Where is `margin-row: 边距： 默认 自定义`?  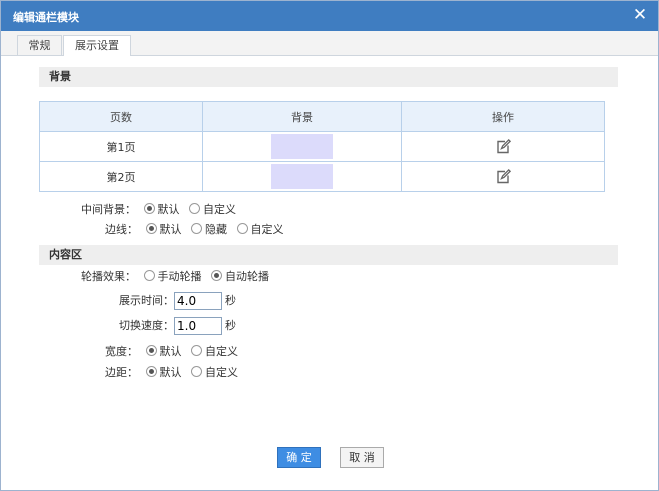
margin-row: 边距： 默认 自定义 is located at coordinates (172, 373).